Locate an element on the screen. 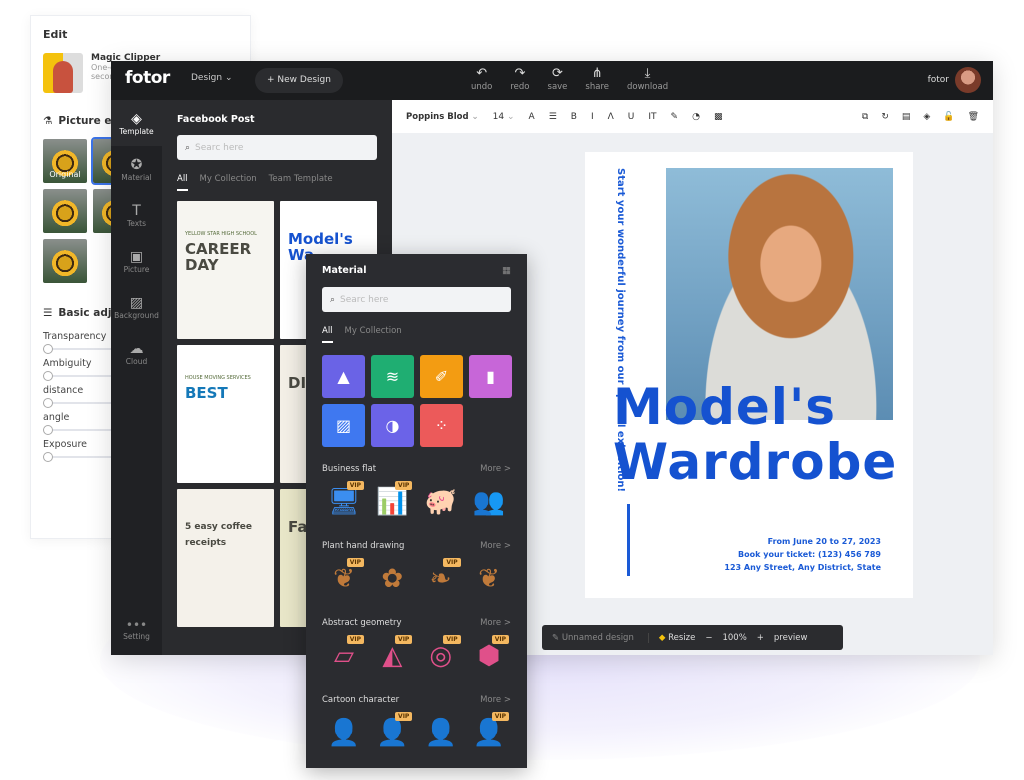 This screenshot has height=780, width=1024. zoom-out-button: − is located at coordinates (708, 638).